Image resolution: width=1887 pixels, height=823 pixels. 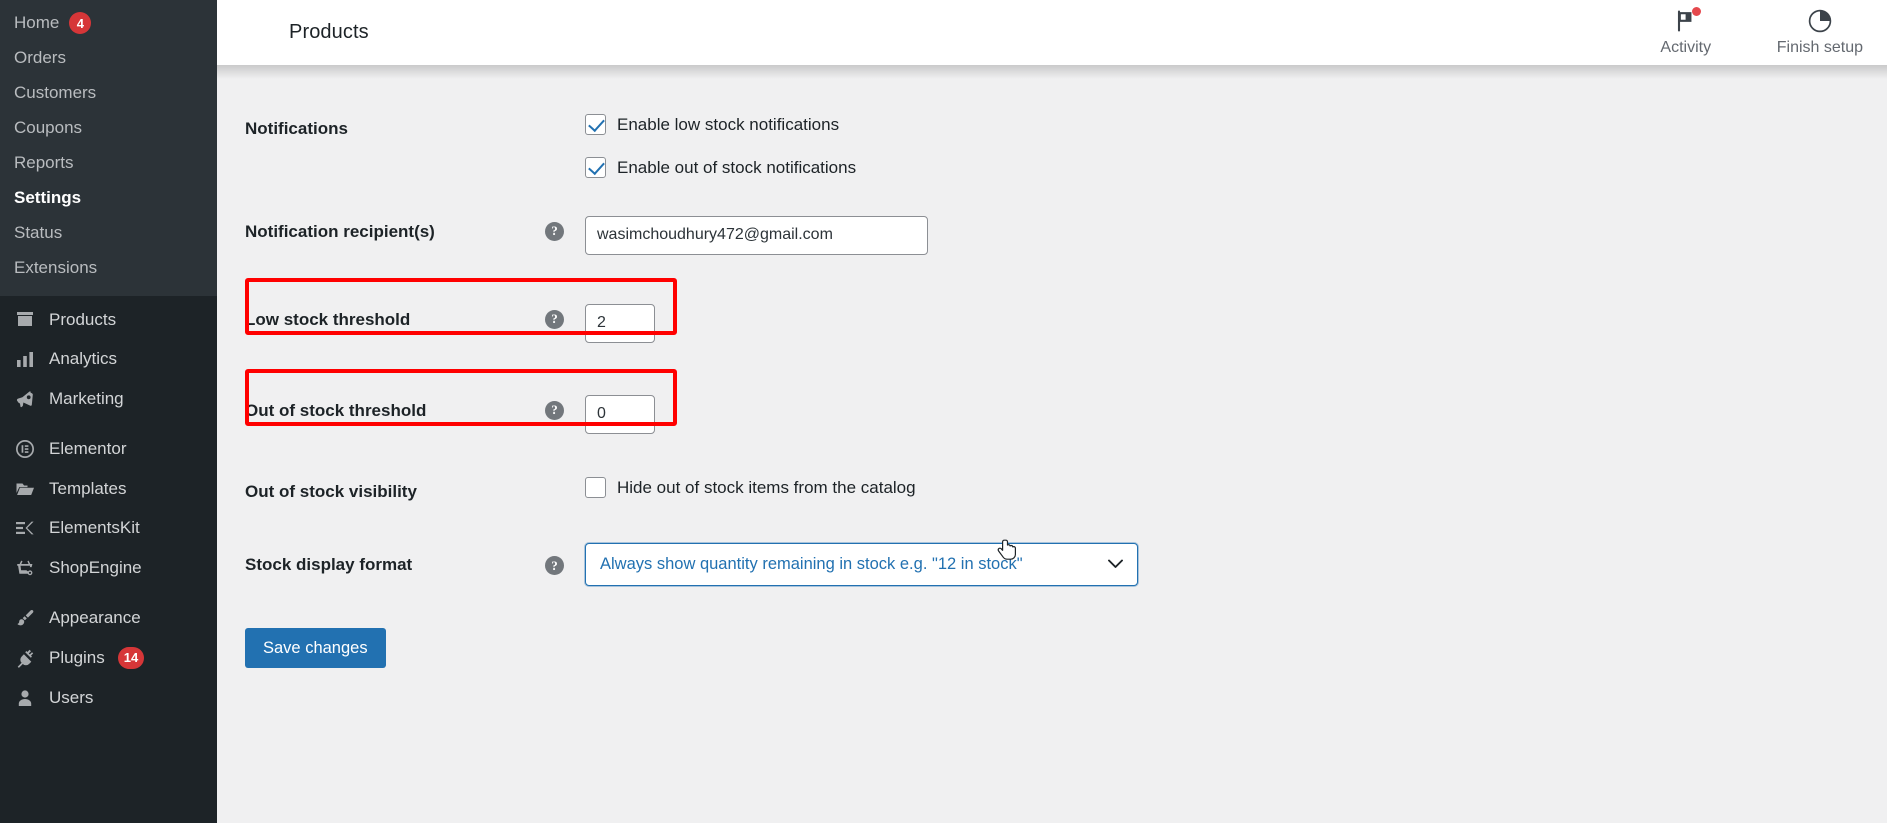 I want to click on bar-chart-icon, so click(x=25, y=359).